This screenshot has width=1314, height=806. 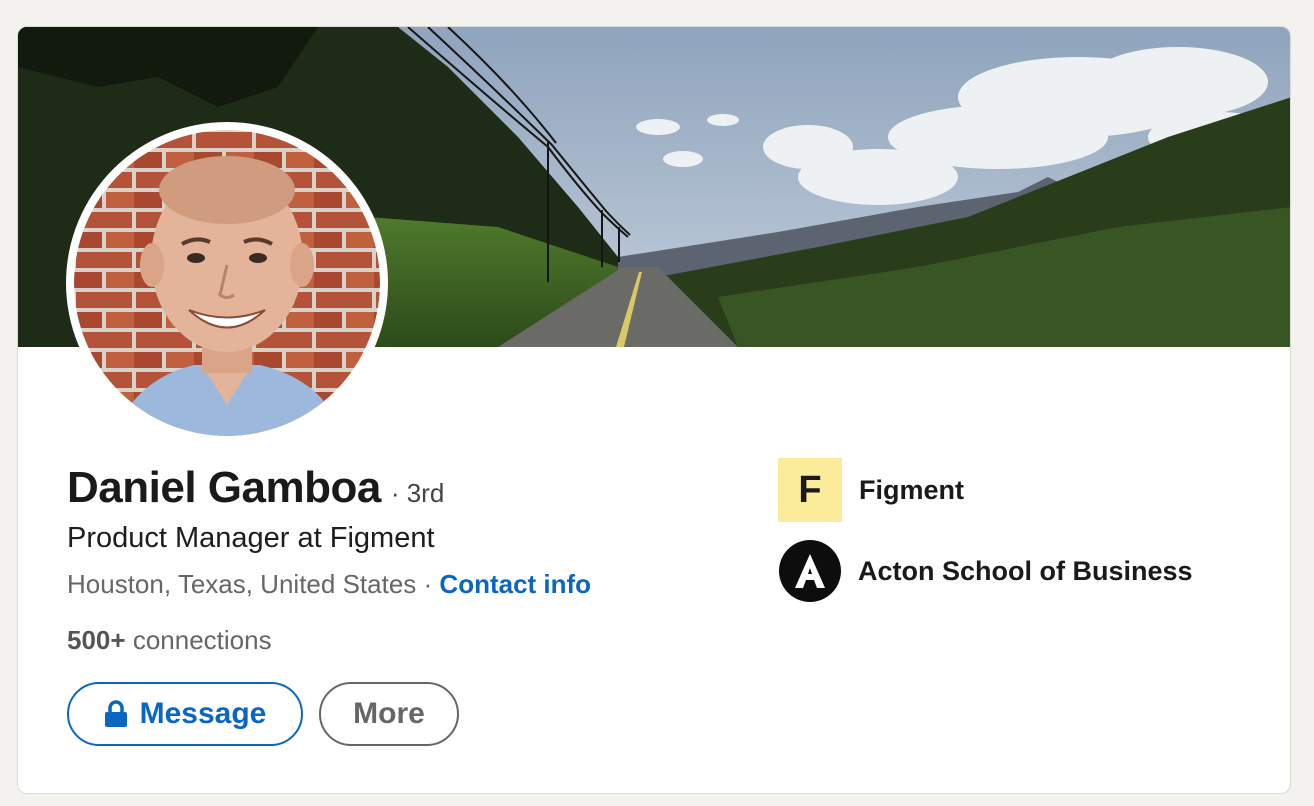 I want to click on company-name: Figment, so click(x=911, y=489).